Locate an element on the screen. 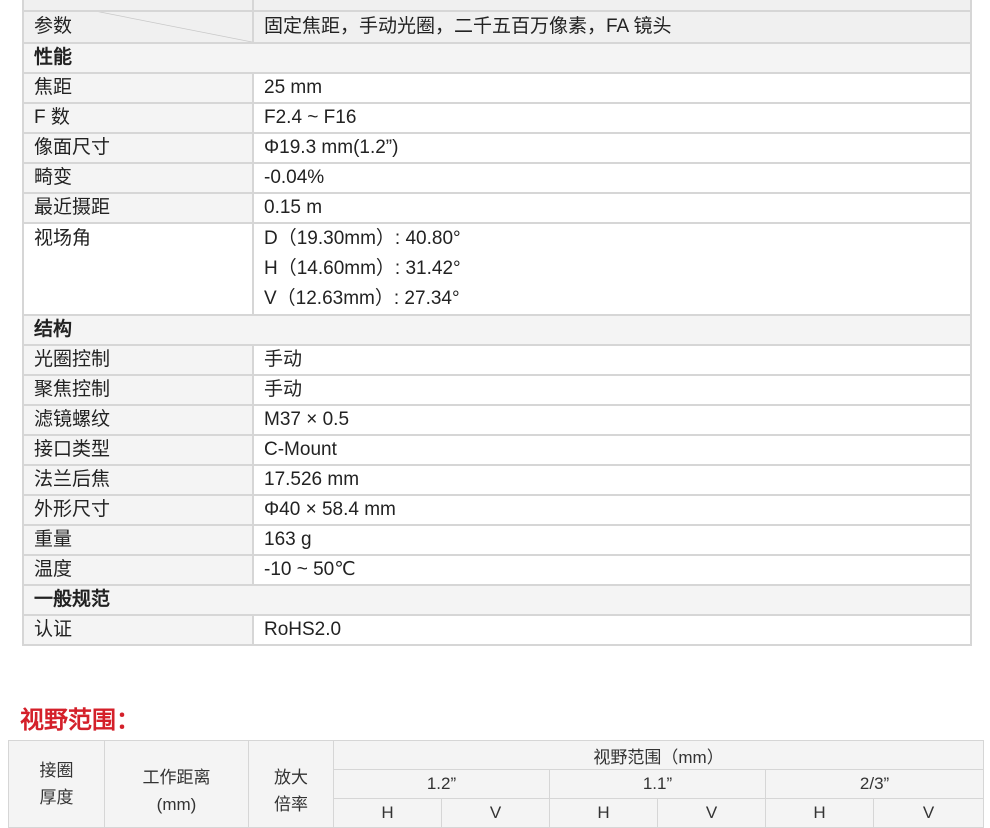 The image size is (990, 828). row-value: RoHS2.0 is located at coordinates (612, 630).